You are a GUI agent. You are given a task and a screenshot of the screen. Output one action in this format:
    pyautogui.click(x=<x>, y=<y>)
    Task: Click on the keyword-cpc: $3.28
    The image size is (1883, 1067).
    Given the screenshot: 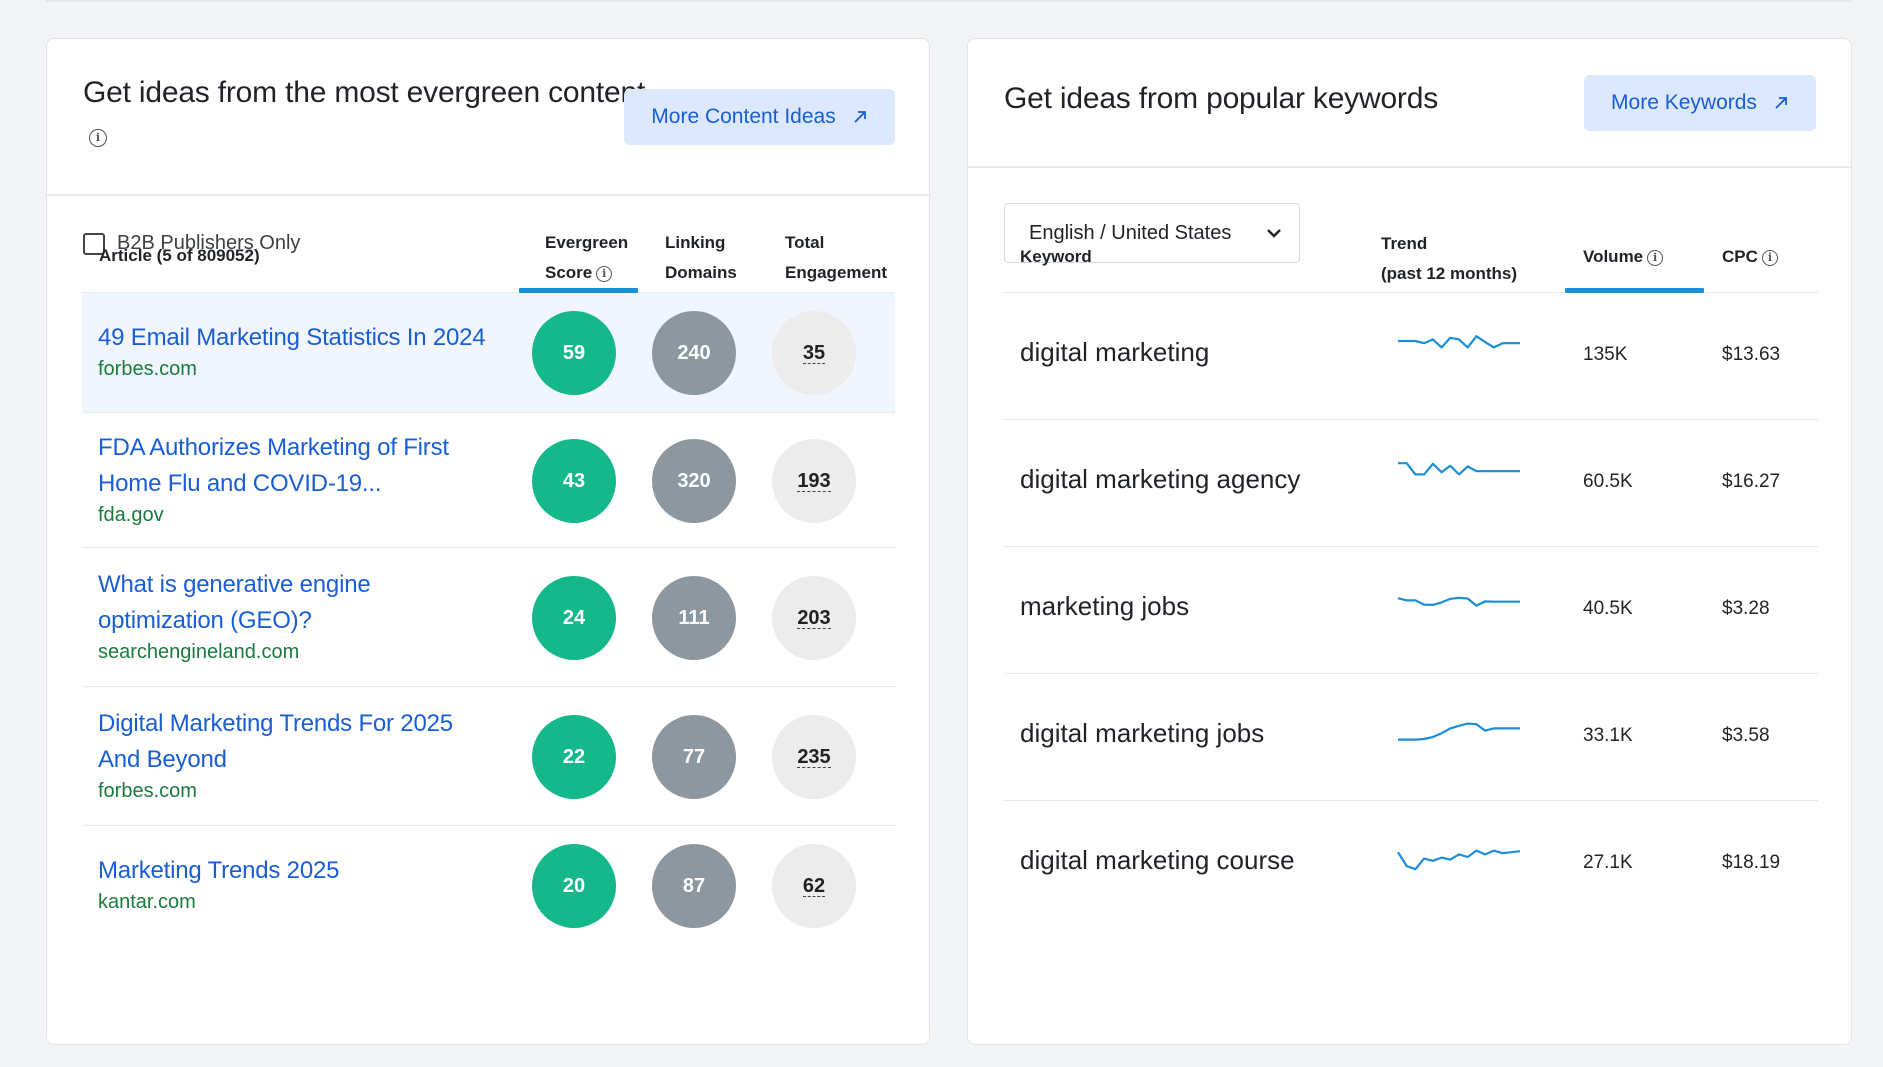 What is the action you would take?
    pyautogui.click(x=1746, y=608)
    